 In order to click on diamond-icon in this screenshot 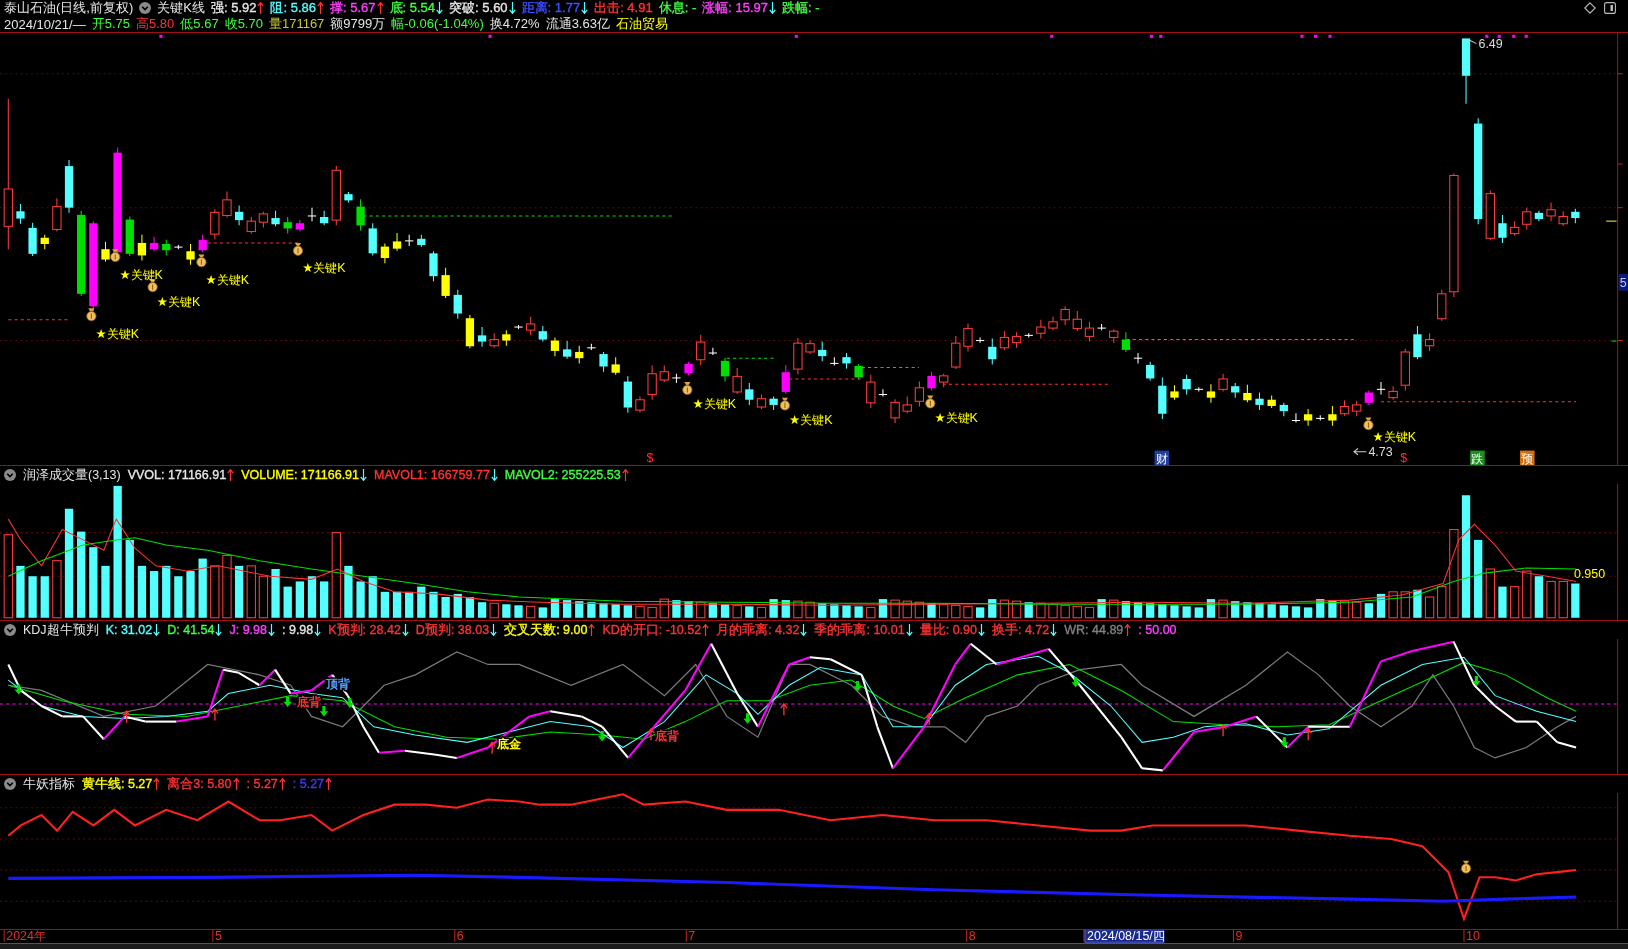, I will do `click(1590, 8)`.